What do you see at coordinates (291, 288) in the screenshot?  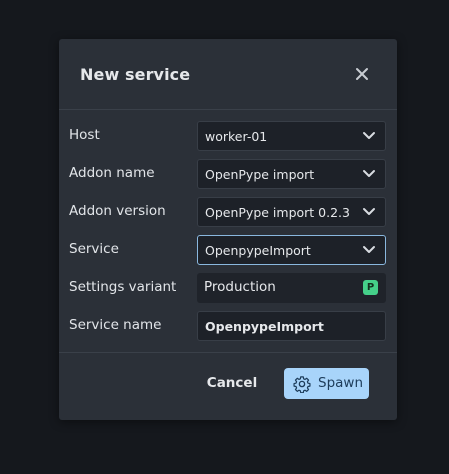 I see `settings-variant-select: Production P` at bounding box center [291, 288].